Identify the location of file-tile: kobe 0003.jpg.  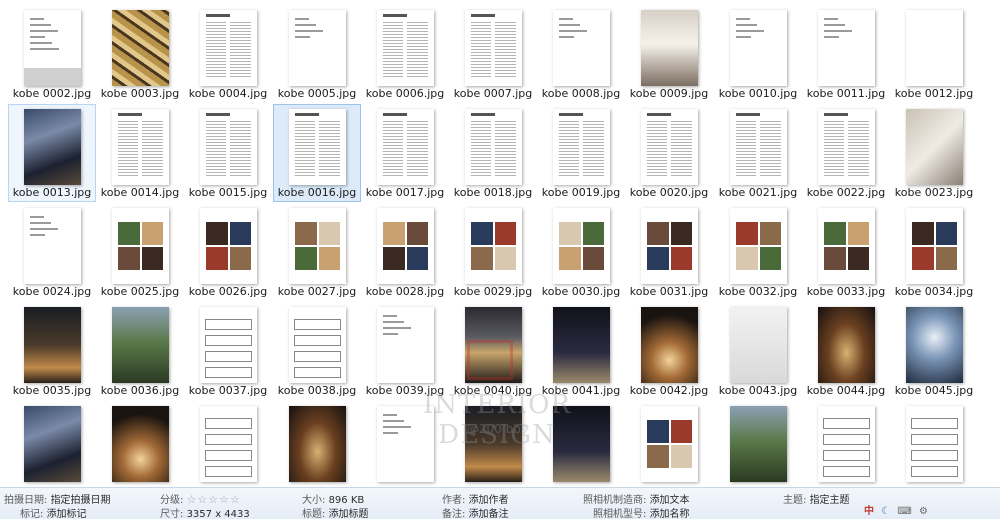
(140, 54).